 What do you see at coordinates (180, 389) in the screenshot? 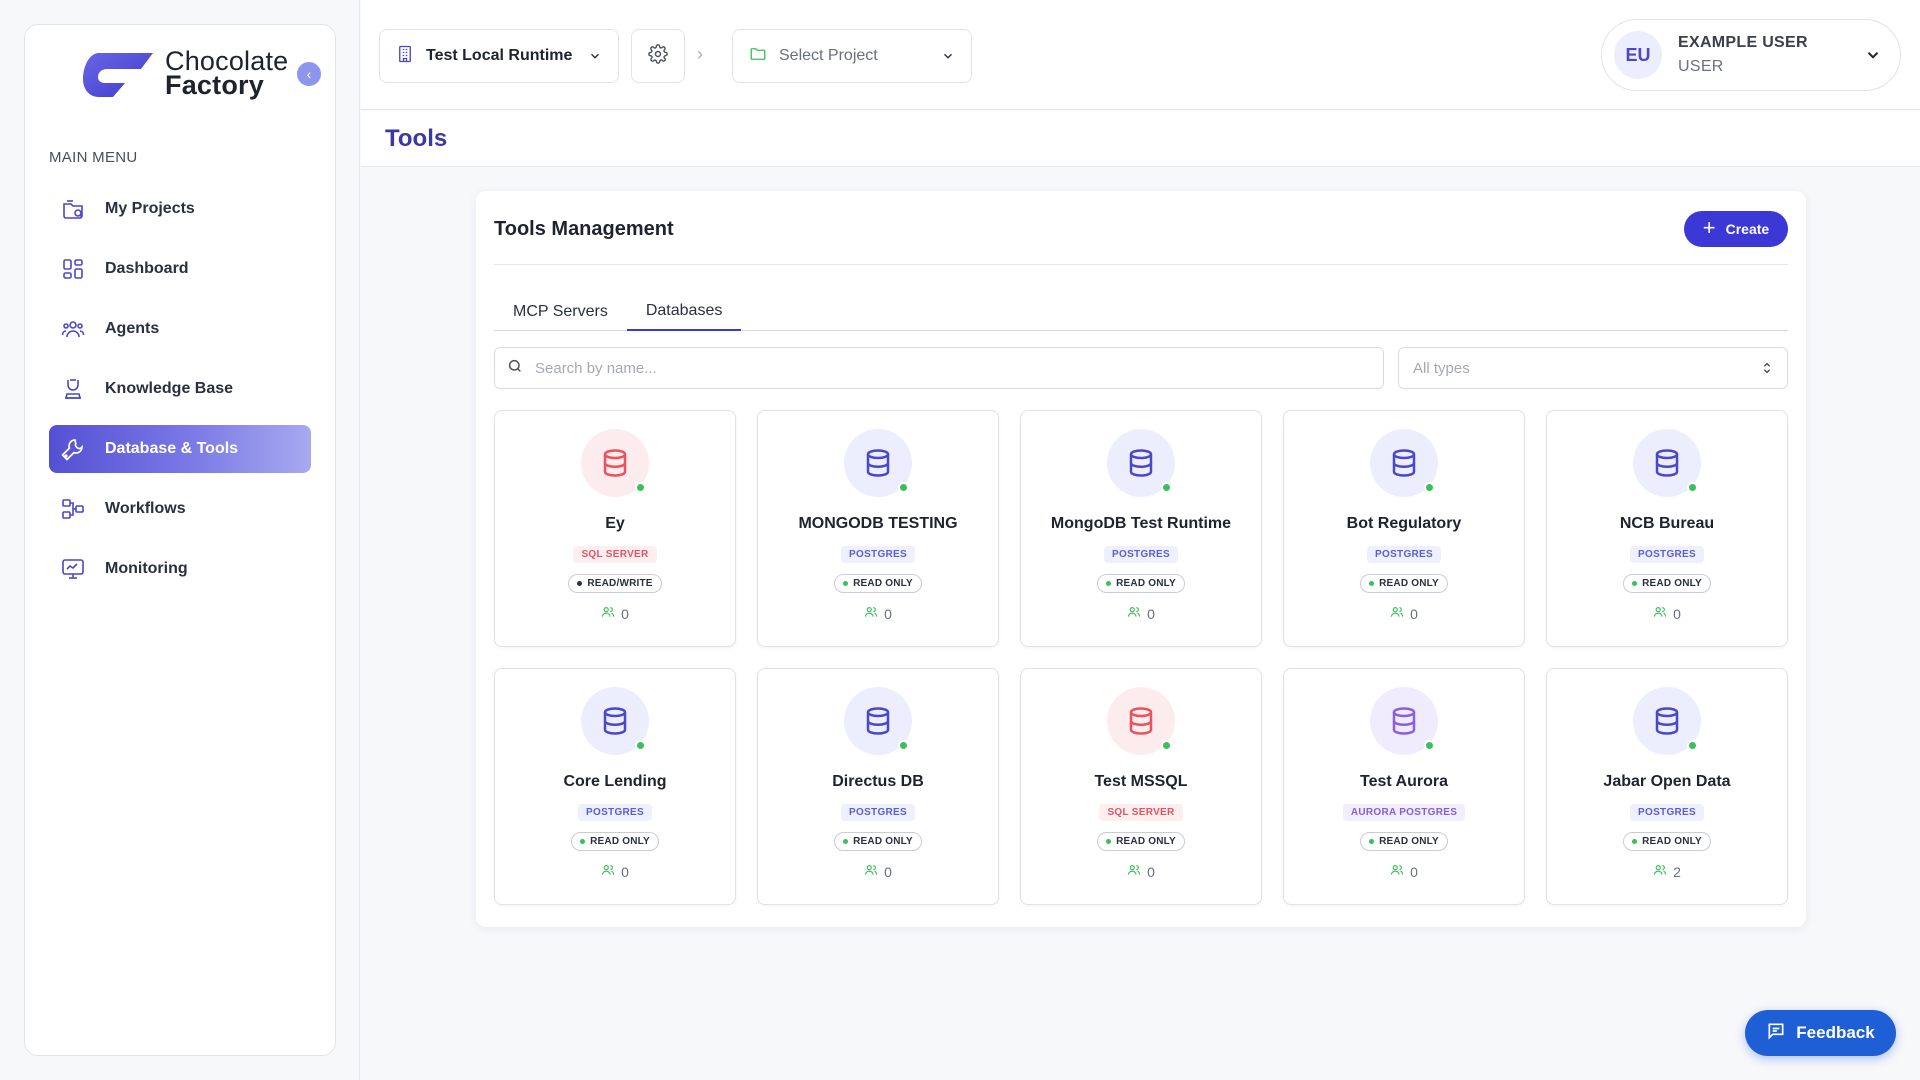
I see `sidebar-item-knowledge-base: Knowledge Base` at bounding box center [180, 389].